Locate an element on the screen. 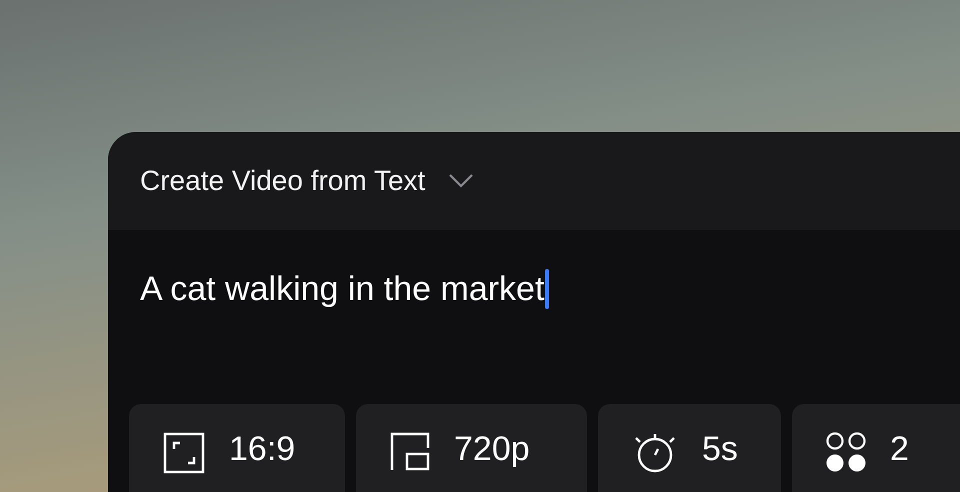 The height and width of the screenshot is (492, 960). resolution-icon is located at coordinates (410, 452).